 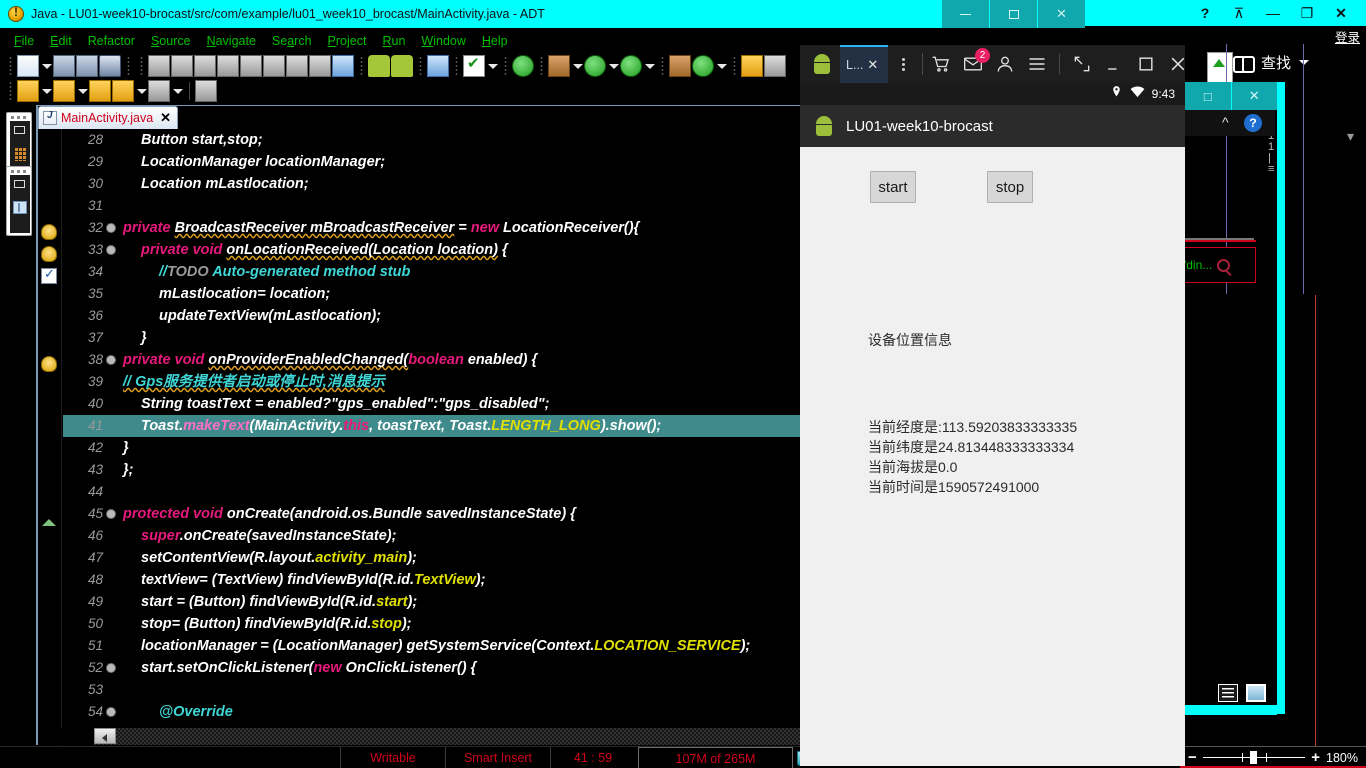 I want to click on scroll-up-button, so click(x=1220, y=68).